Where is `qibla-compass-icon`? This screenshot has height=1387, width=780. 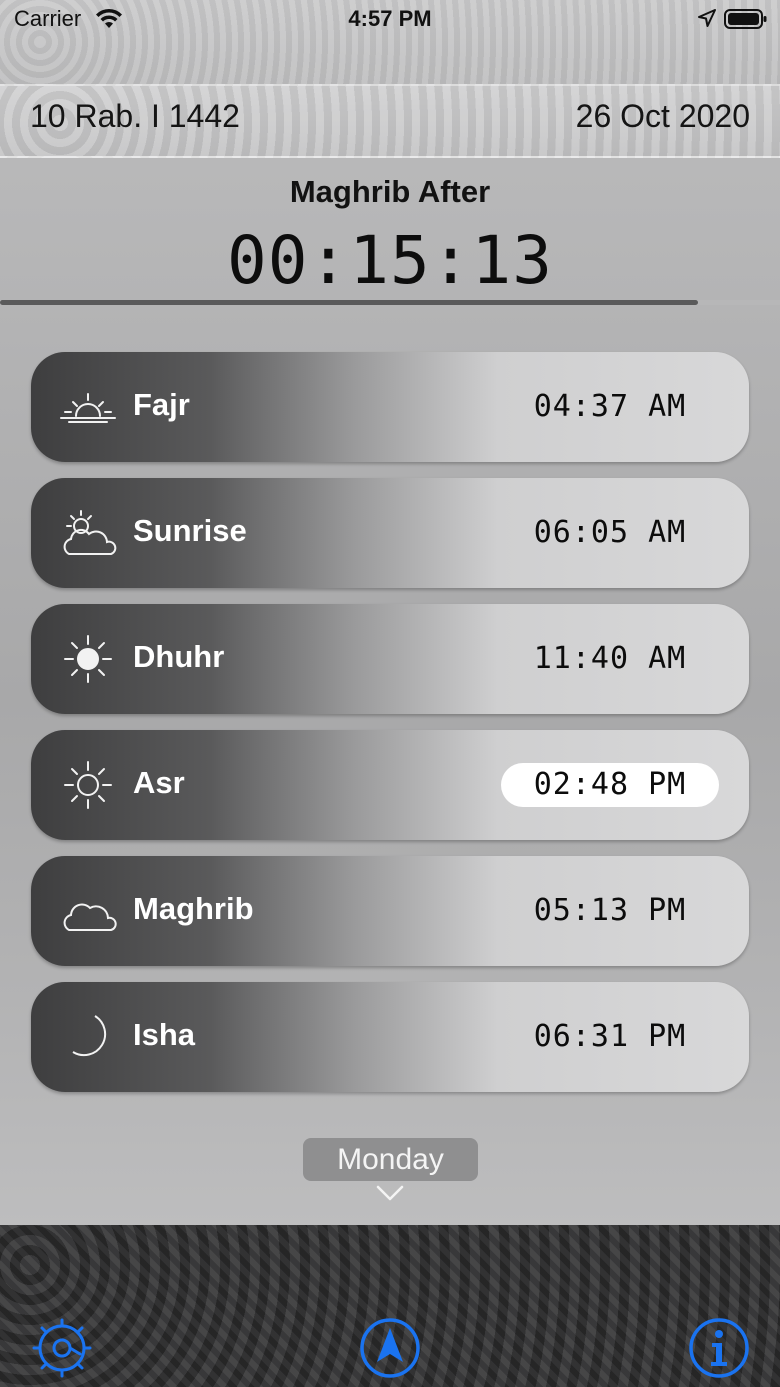 qibla-compass-icon is located at coordinates (390, 1348).